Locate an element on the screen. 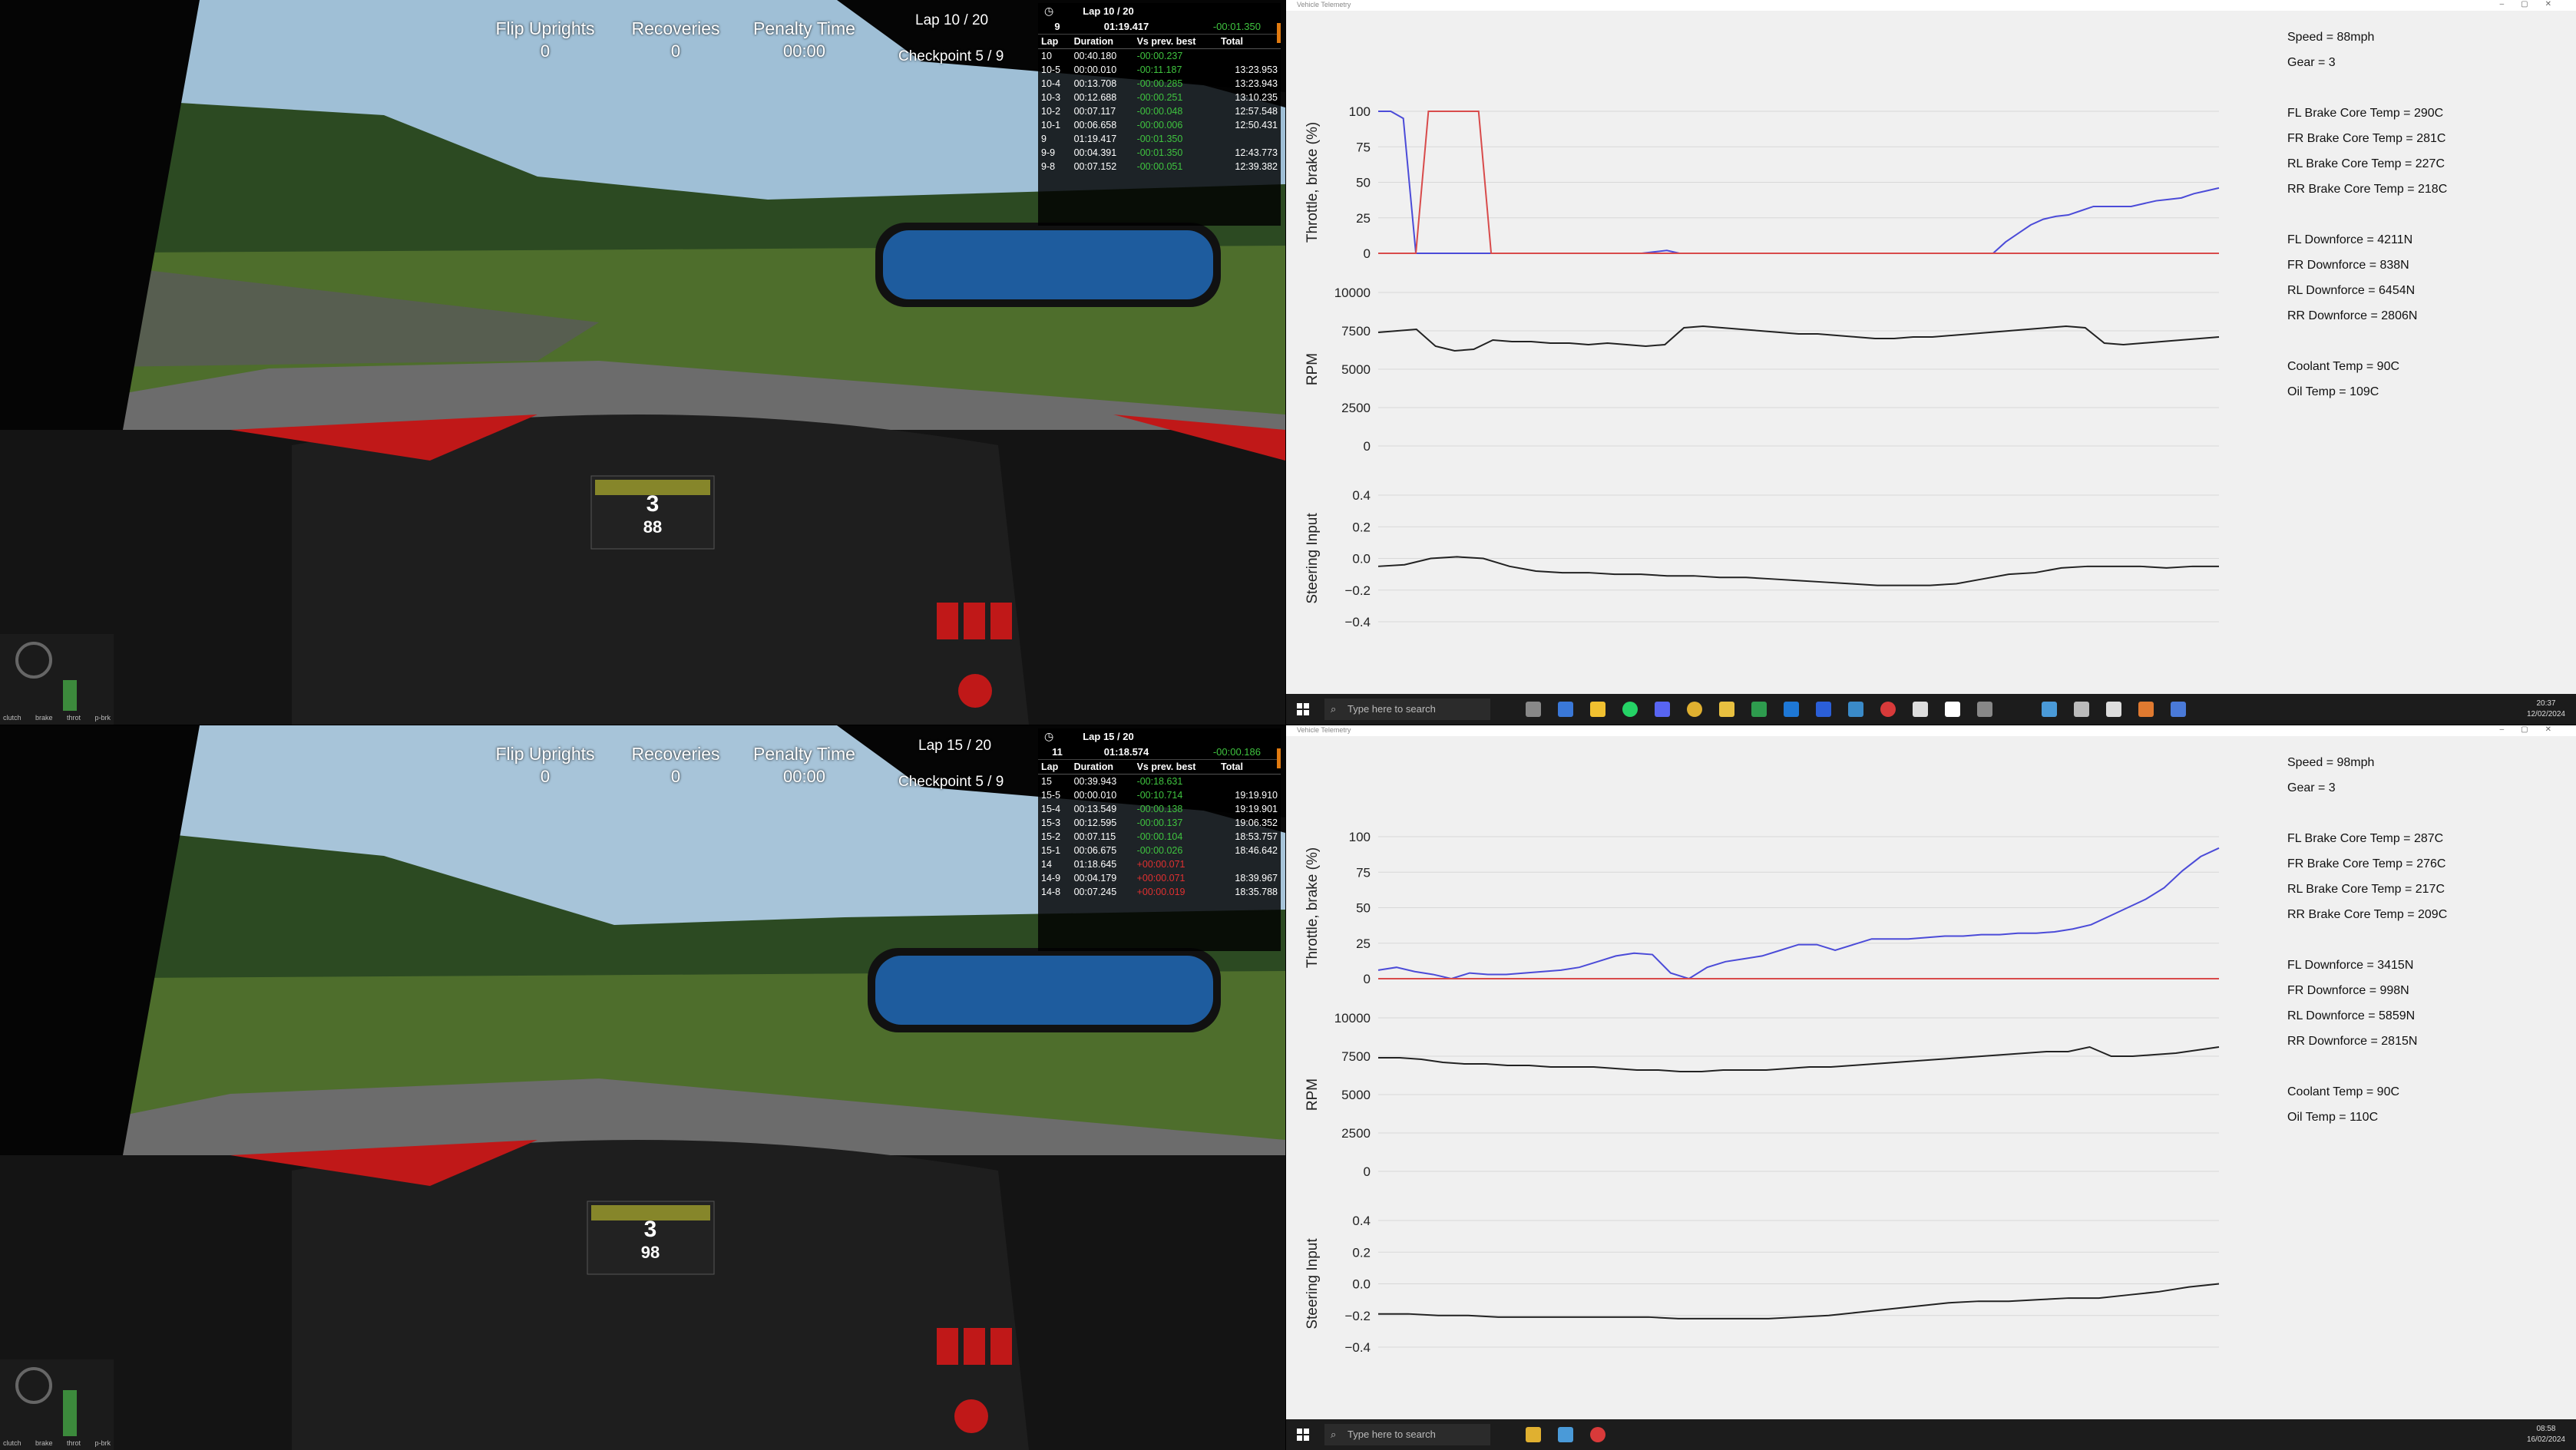  tick-label: 100 is located at coordinates (1360, 837).